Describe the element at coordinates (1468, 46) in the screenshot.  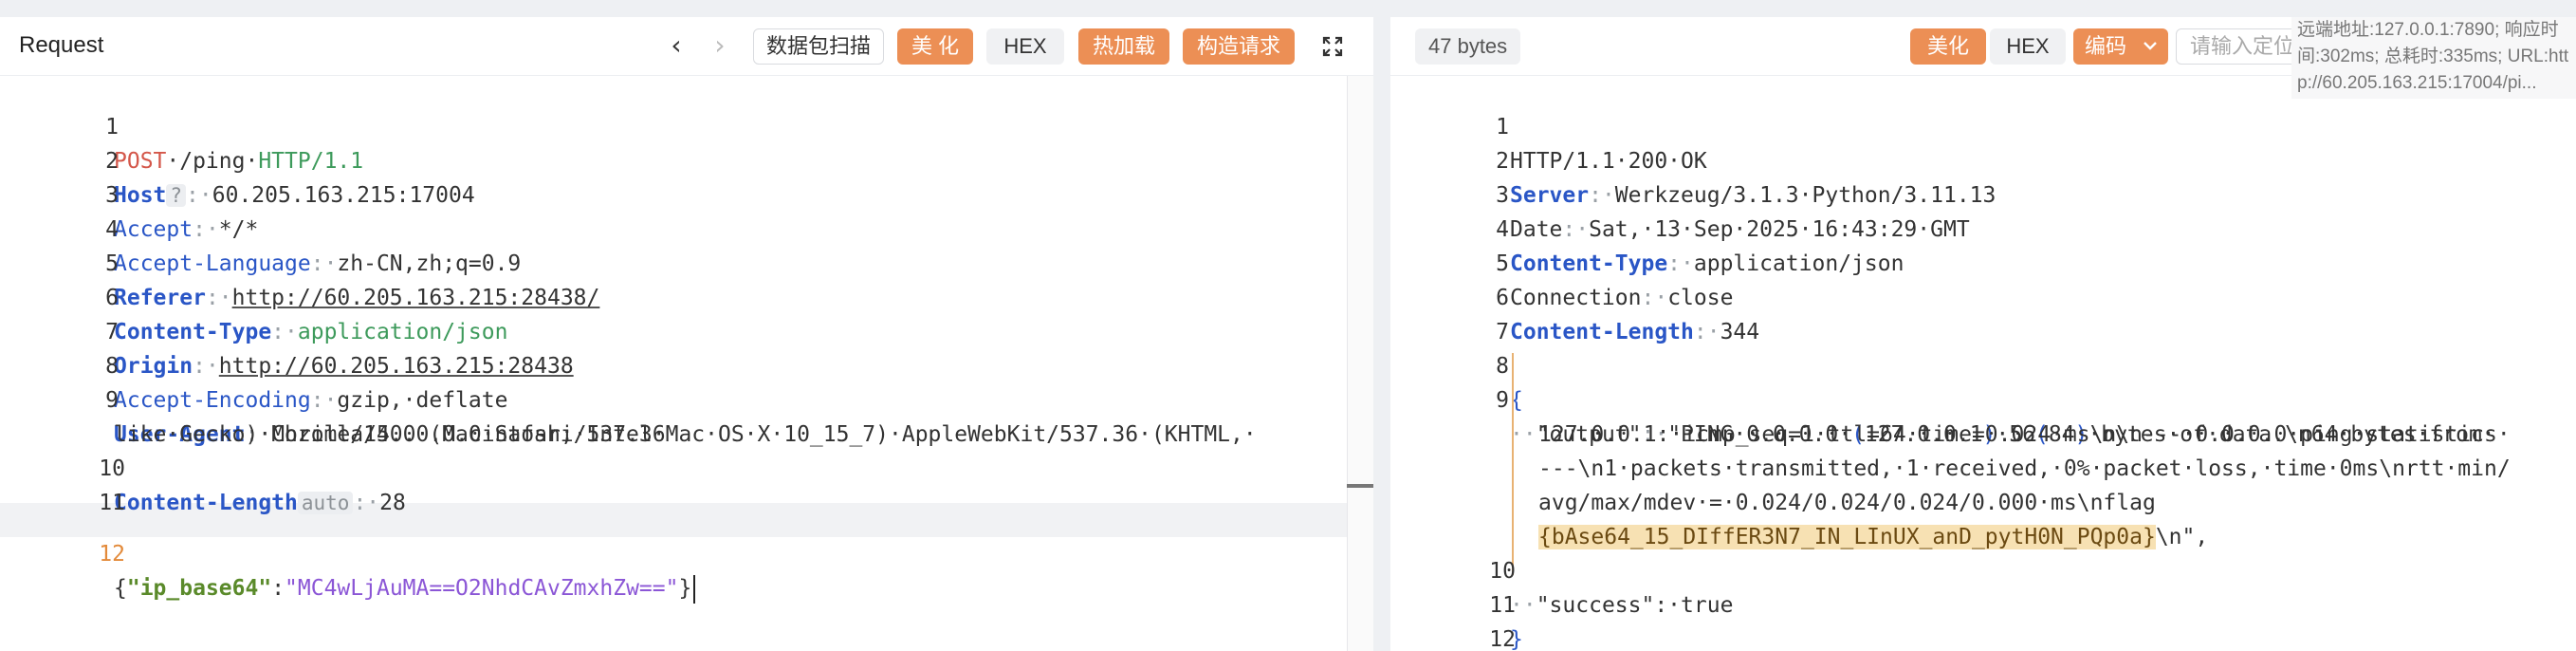
I see `response-size-badge: 47 bytes` at that location.